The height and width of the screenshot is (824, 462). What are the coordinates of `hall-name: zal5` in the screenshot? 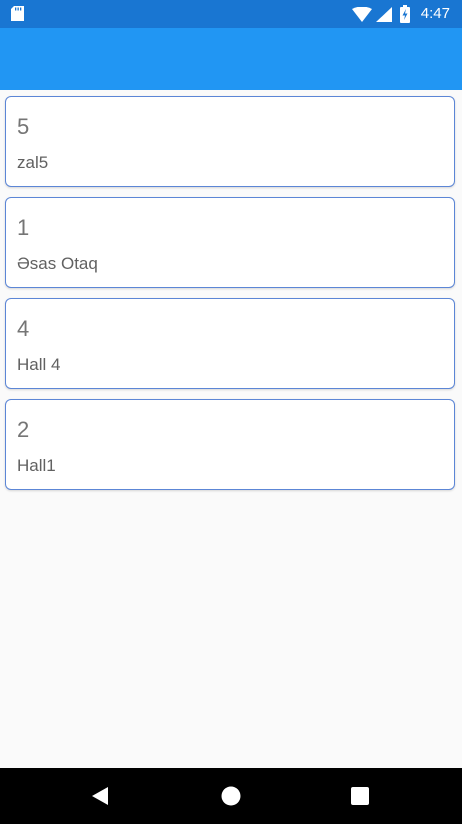 It's located at (33, 162).